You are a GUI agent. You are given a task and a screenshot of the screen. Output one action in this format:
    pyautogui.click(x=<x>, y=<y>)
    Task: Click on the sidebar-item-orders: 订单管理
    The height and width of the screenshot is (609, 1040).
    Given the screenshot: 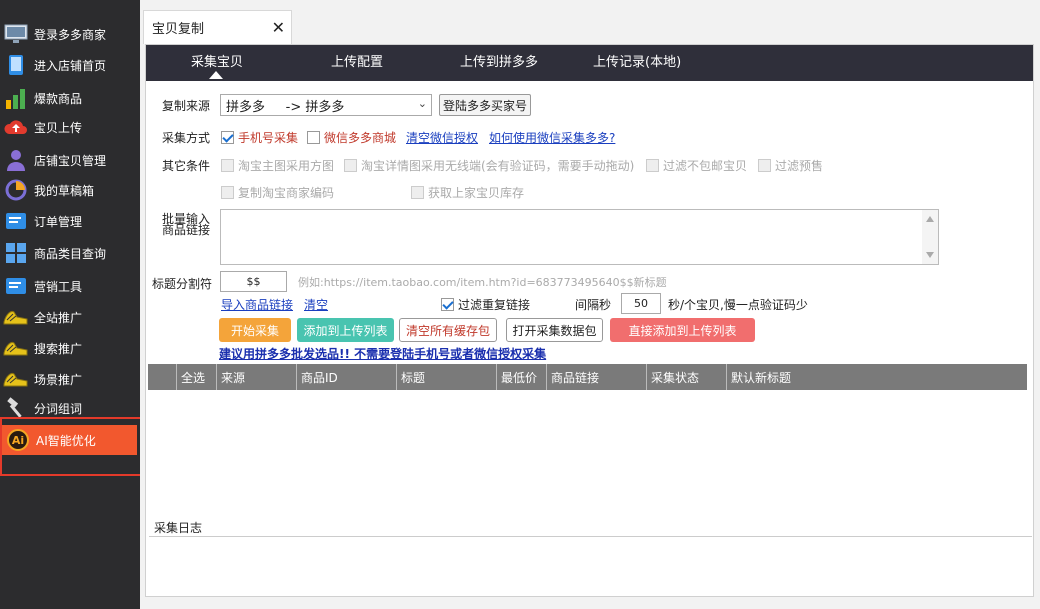 What is the action you would take?
    pyautogui.click(x=70, y=221)
    